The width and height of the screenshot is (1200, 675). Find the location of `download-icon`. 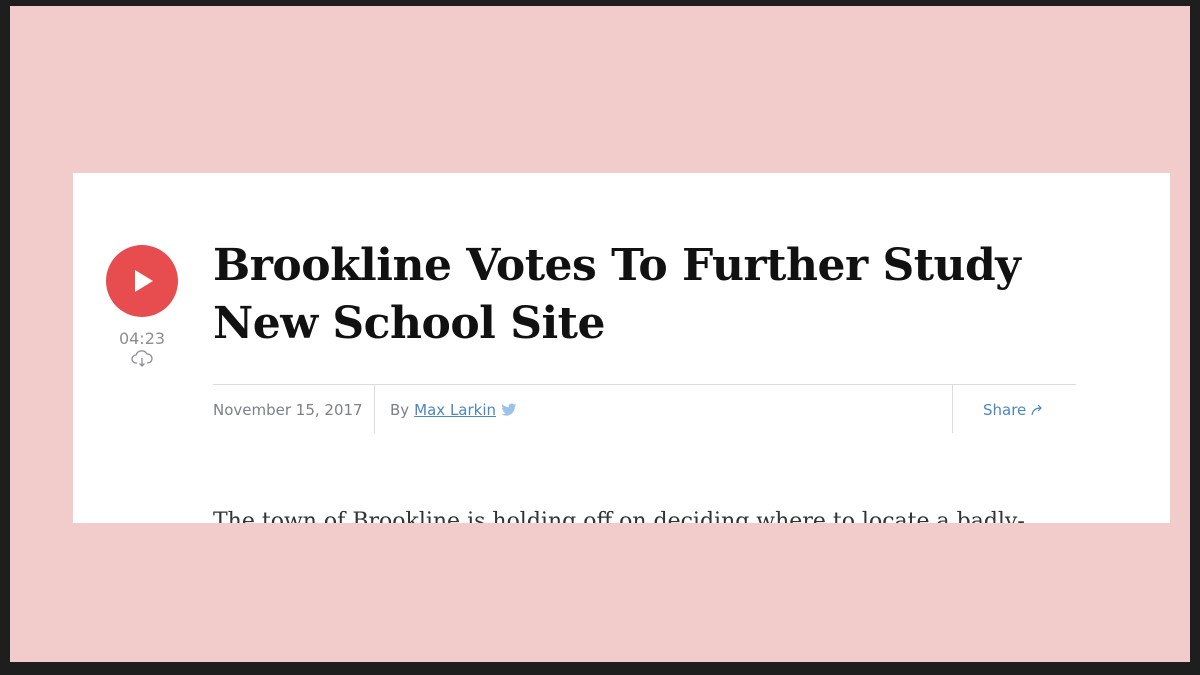

download-icon is located at coordinates (142, 358).